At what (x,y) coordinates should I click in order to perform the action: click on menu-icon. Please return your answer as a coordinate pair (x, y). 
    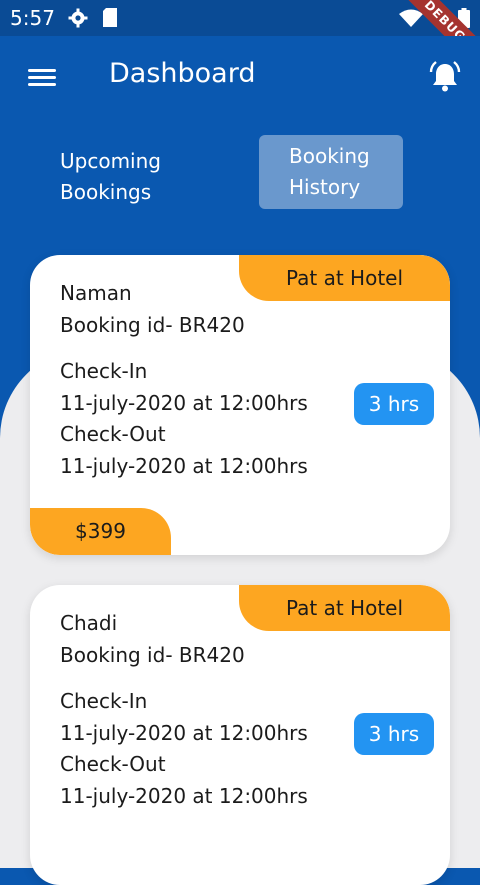
    Looking at the image, I should click on (42, 70).